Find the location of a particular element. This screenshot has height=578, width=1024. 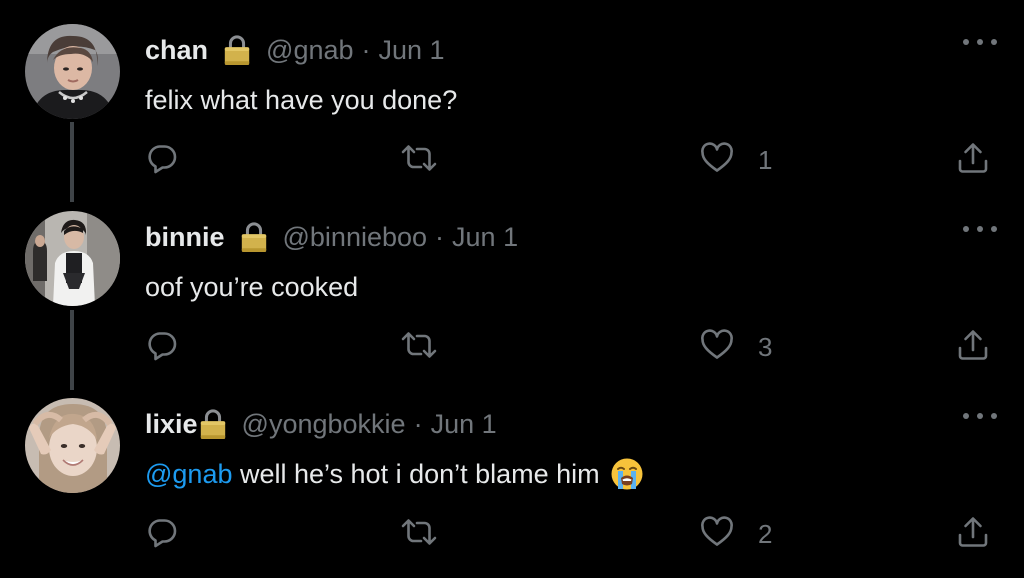

mention-link: @gnab is located at coordinates (188, 474).